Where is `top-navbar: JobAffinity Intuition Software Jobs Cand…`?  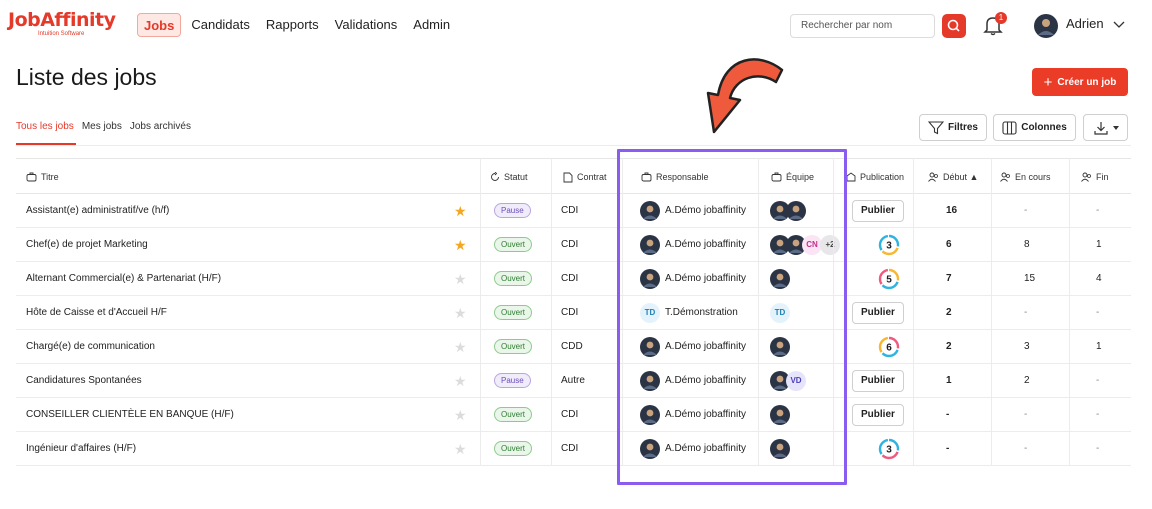 top-navbar: JobAffinity Intuition Software Jobs Cand… is located at coordinates (576, 25).